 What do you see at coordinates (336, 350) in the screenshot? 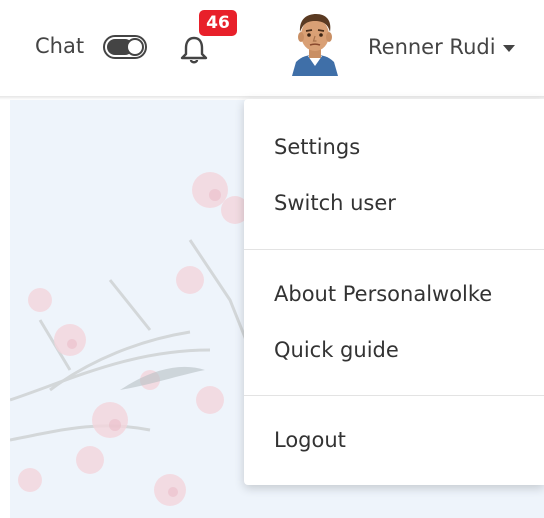
I see `menu-item-quick-guide: Quick guide` at bounding box center [336, 350].